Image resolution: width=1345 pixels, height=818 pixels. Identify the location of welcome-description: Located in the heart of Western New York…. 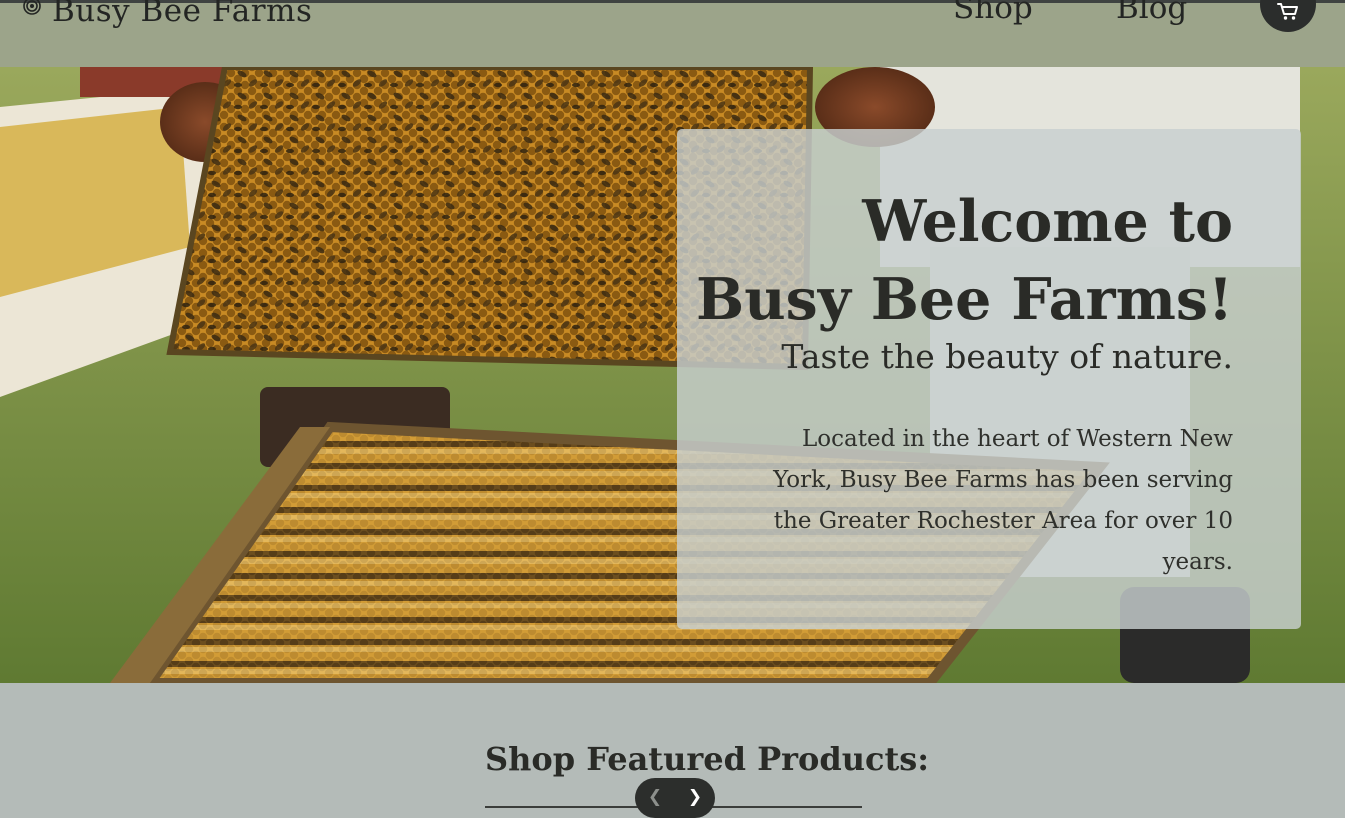
(1003, 500).